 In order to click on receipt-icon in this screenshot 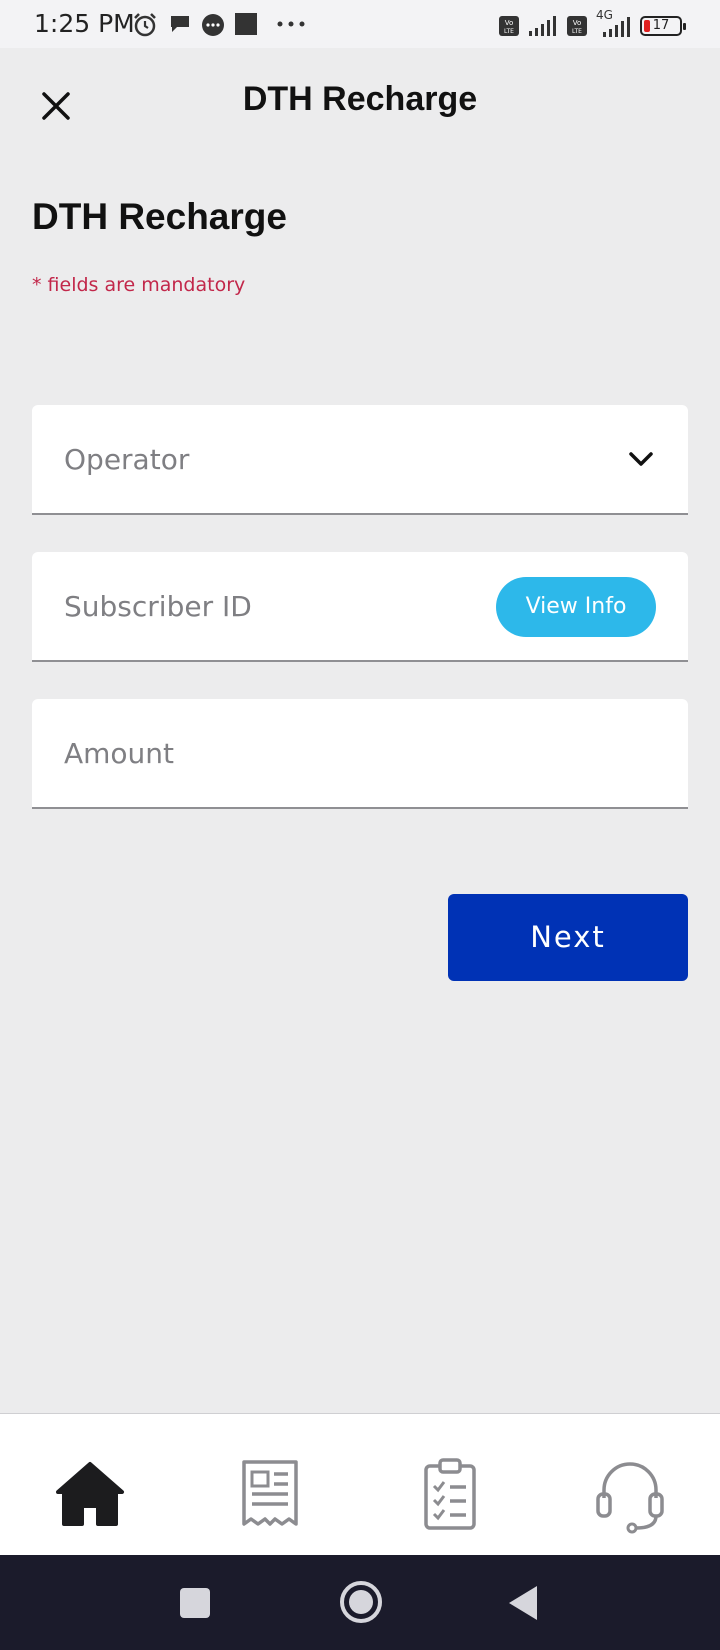, I will do `click(270, 1493)`.